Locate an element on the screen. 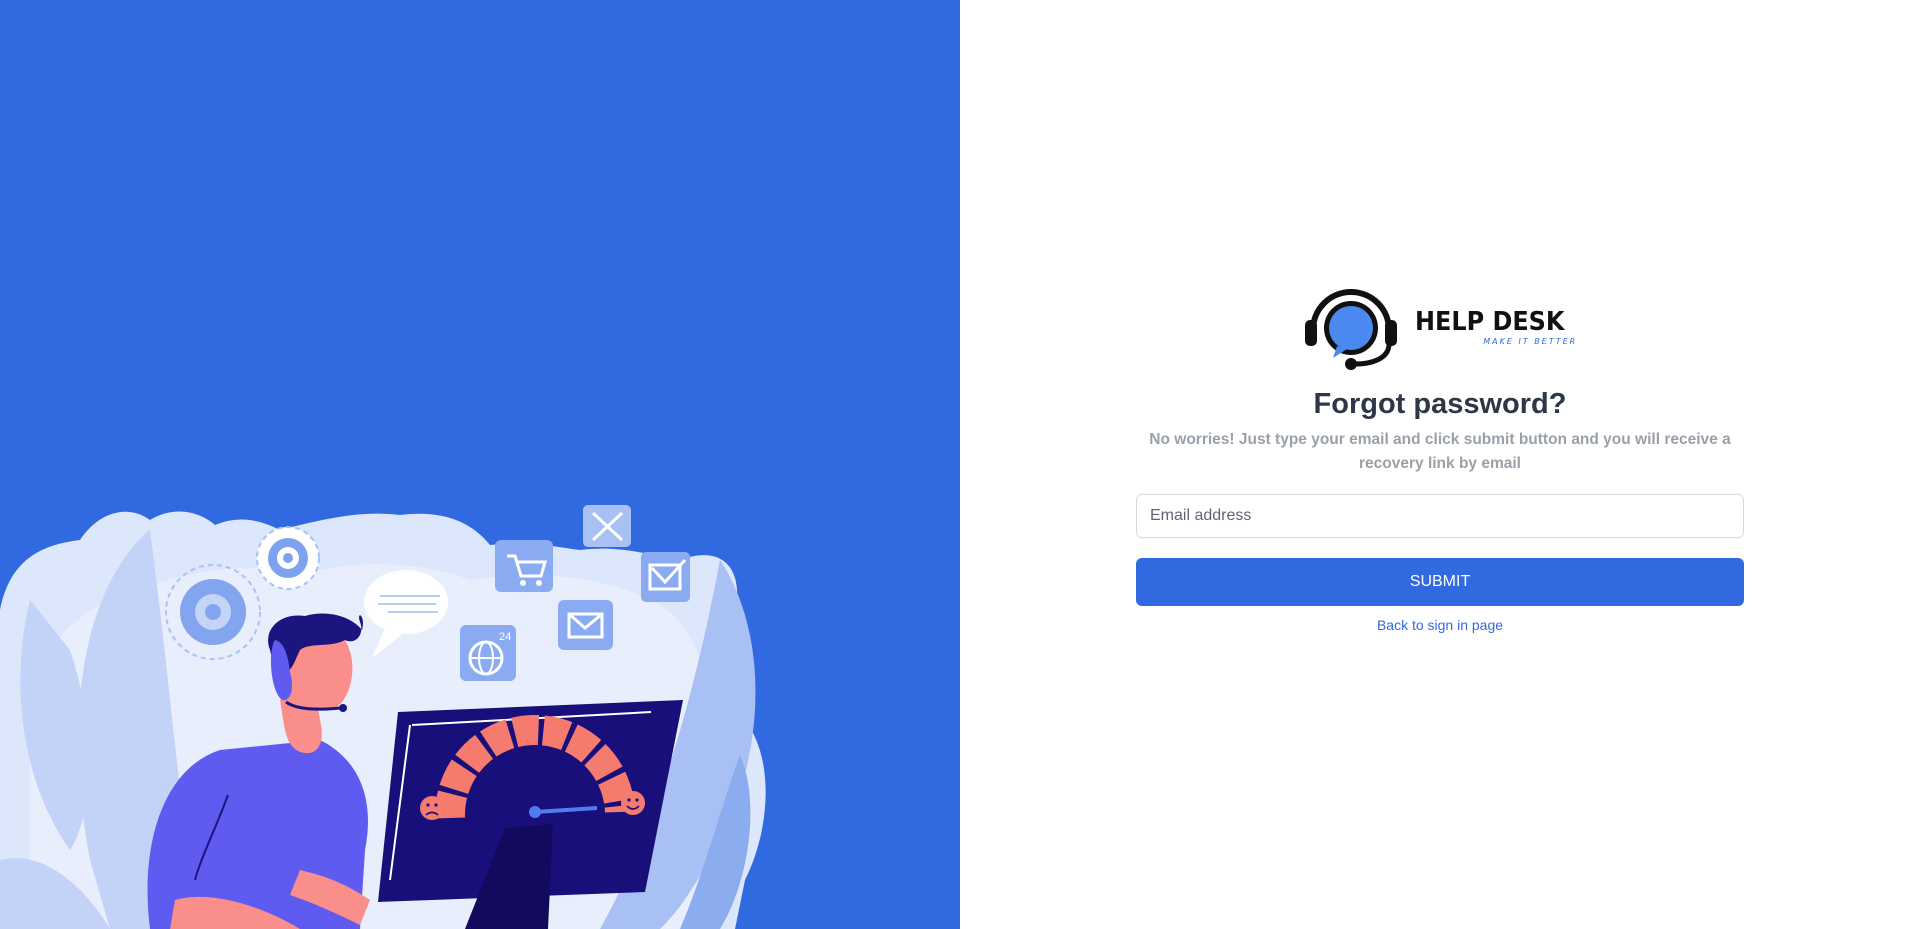  brand-tagline: MAKE IT BETTER is located at coordinates (1530, 341).